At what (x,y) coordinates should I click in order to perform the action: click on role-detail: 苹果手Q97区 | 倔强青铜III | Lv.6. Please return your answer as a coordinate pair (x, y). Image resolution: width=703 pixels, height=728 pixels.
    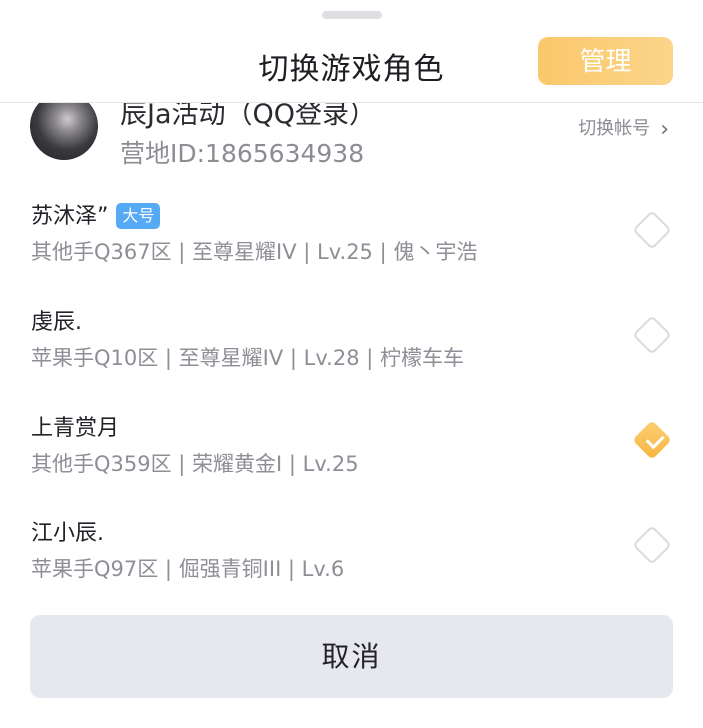
    Looking at the image, I should click on (188, 569).